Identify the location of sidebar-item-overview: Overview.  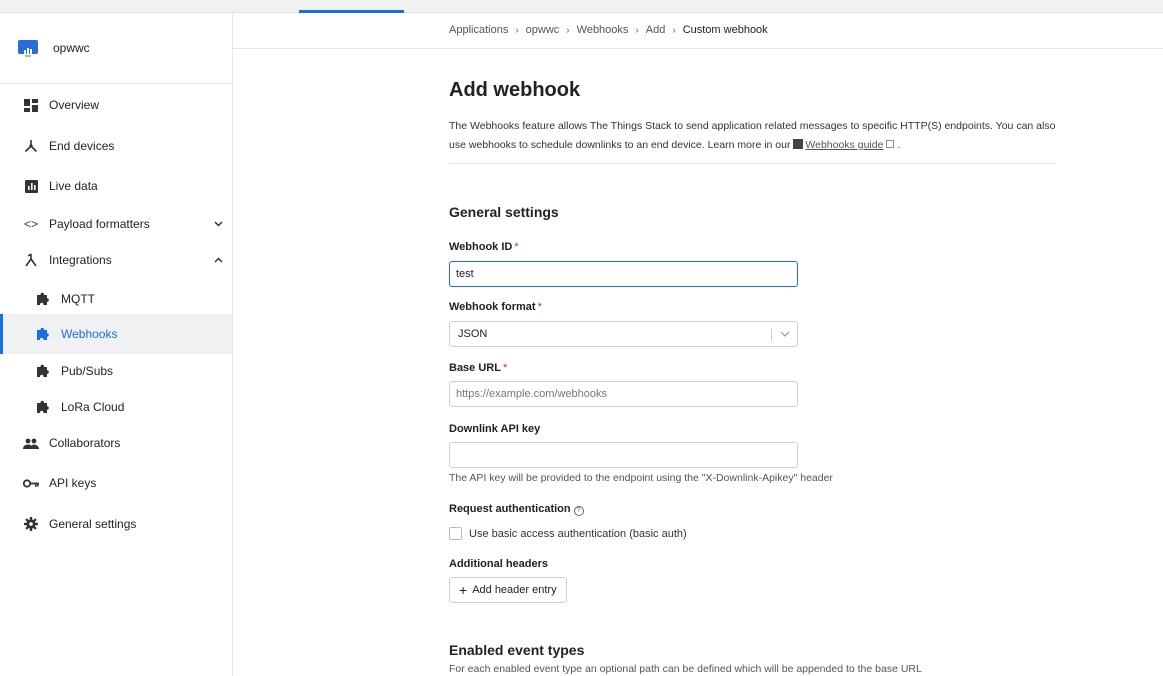
(116, 105).